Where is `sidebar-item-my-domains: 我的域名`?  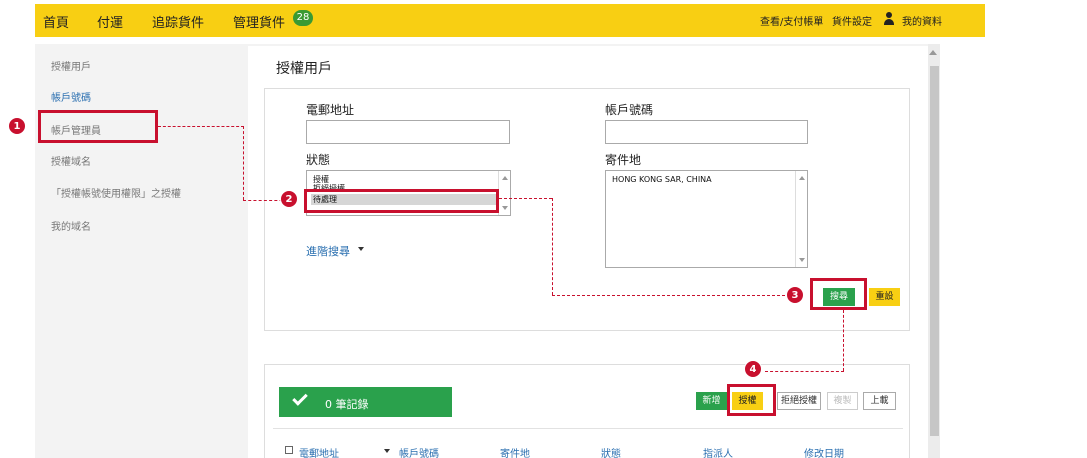 sidebar-item-my-domains: 我的域名 is located at coordinates (71, 225).